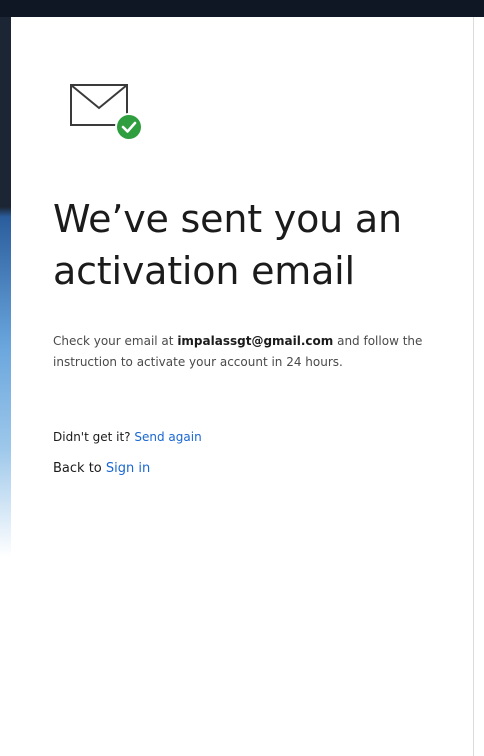  What do you see at coordinates (255, 341) in the screenshot?
I see `email-address: impalassgt@gmail.com` at bounding box center [255, 341].